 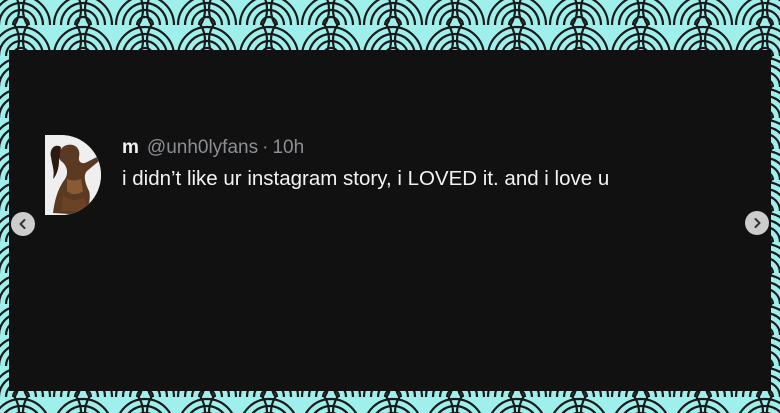 I want to click on carousel-prev-button, so click(x=23, y=224).